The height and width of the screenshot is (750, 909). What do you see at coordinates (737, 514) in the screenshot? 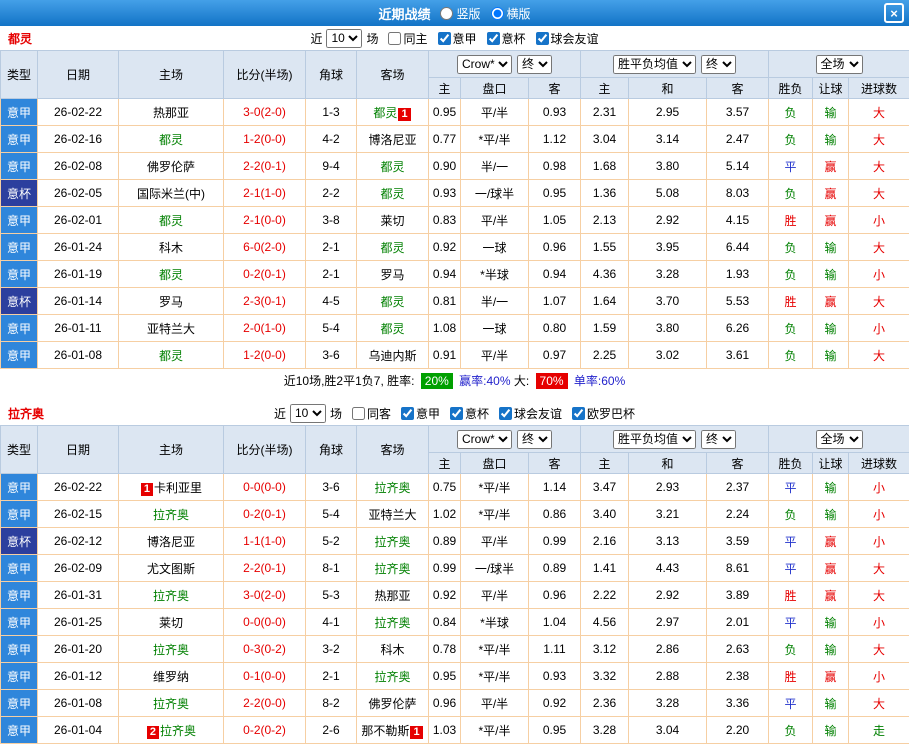
I see `euro-away-odds: 2.24` at bounding box center [737, 514].